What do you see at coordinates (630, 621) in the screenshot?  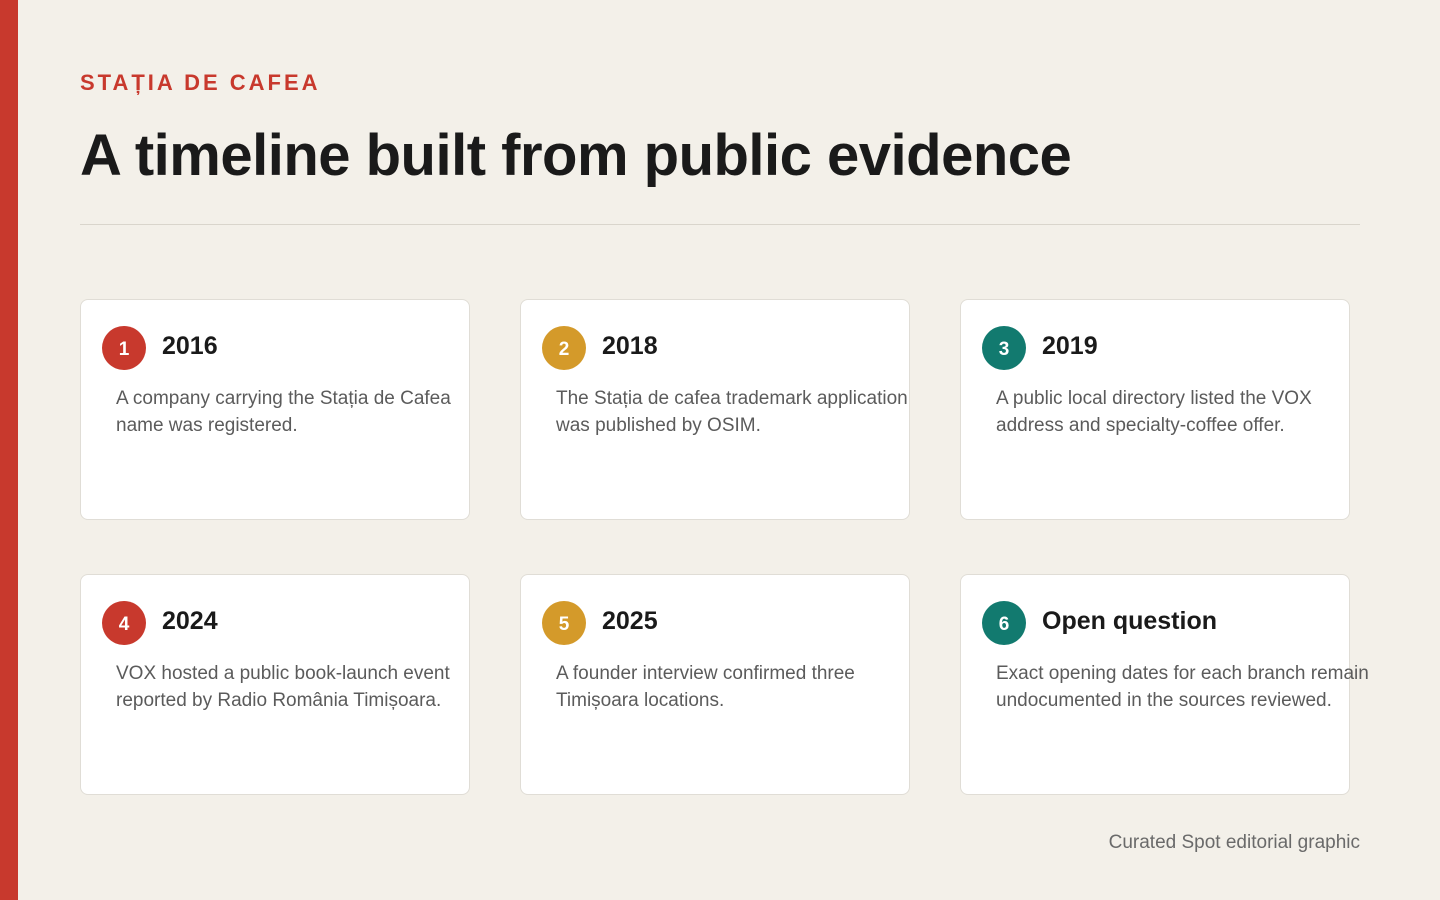 I see `timeline-year: 2025` at bounding box center [630, 621].